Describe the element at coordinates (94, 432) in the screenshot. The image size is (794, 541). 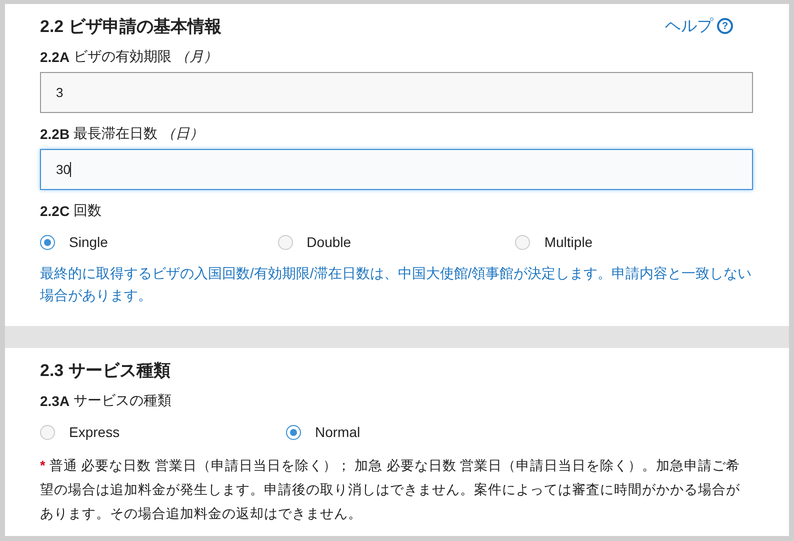
I see `option-label: Express` at that location.